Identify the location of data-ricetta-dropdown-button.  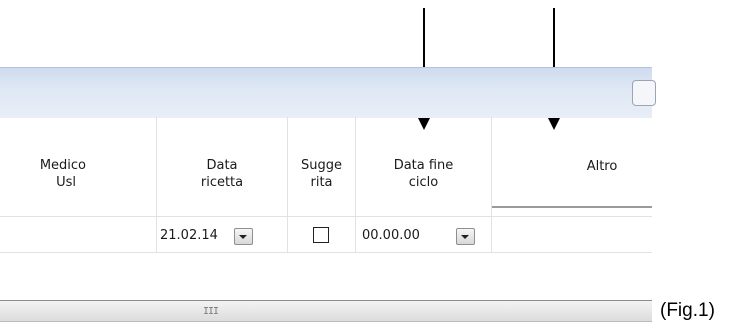
(243, 236).